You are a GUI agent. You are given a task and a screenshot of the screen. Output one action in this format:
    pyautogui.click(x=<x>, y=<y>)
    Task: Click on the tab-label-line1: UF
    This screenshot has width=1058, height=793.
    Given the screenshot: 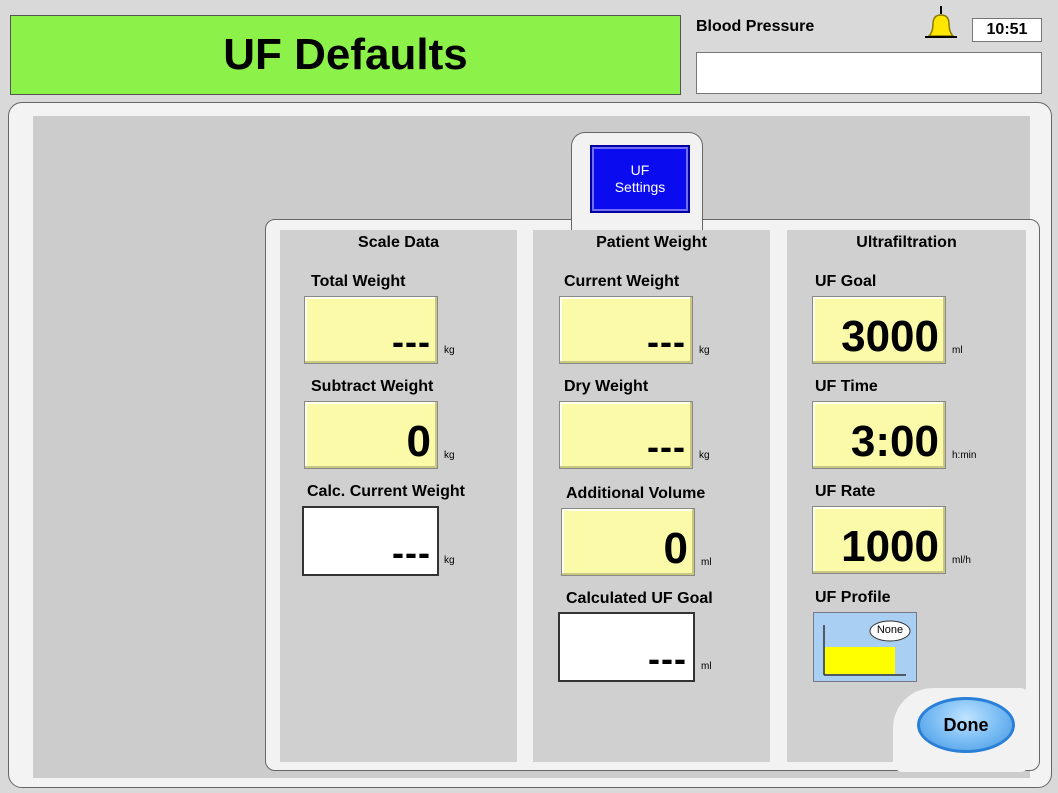 What is the action you would take?
    pyautogui.click(x=640, y=170)
    